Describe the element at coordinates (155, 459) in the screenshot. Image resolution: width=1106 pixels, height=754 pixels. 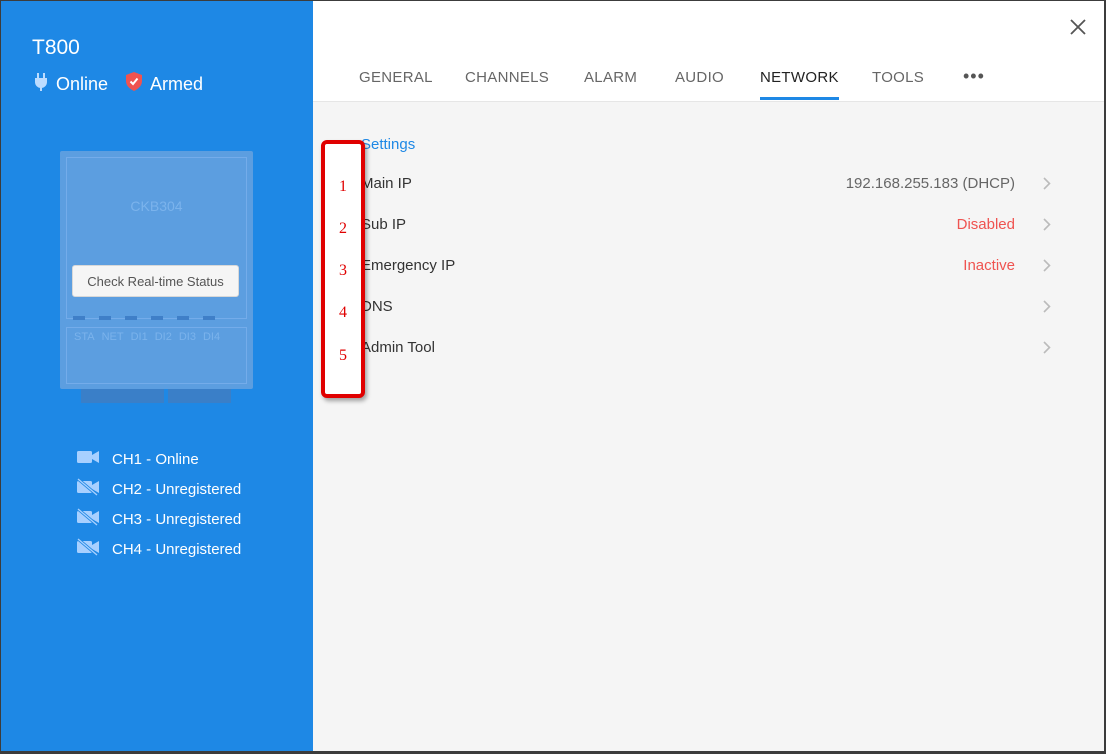
I see `channel-label: CH1 - Online` at that location.